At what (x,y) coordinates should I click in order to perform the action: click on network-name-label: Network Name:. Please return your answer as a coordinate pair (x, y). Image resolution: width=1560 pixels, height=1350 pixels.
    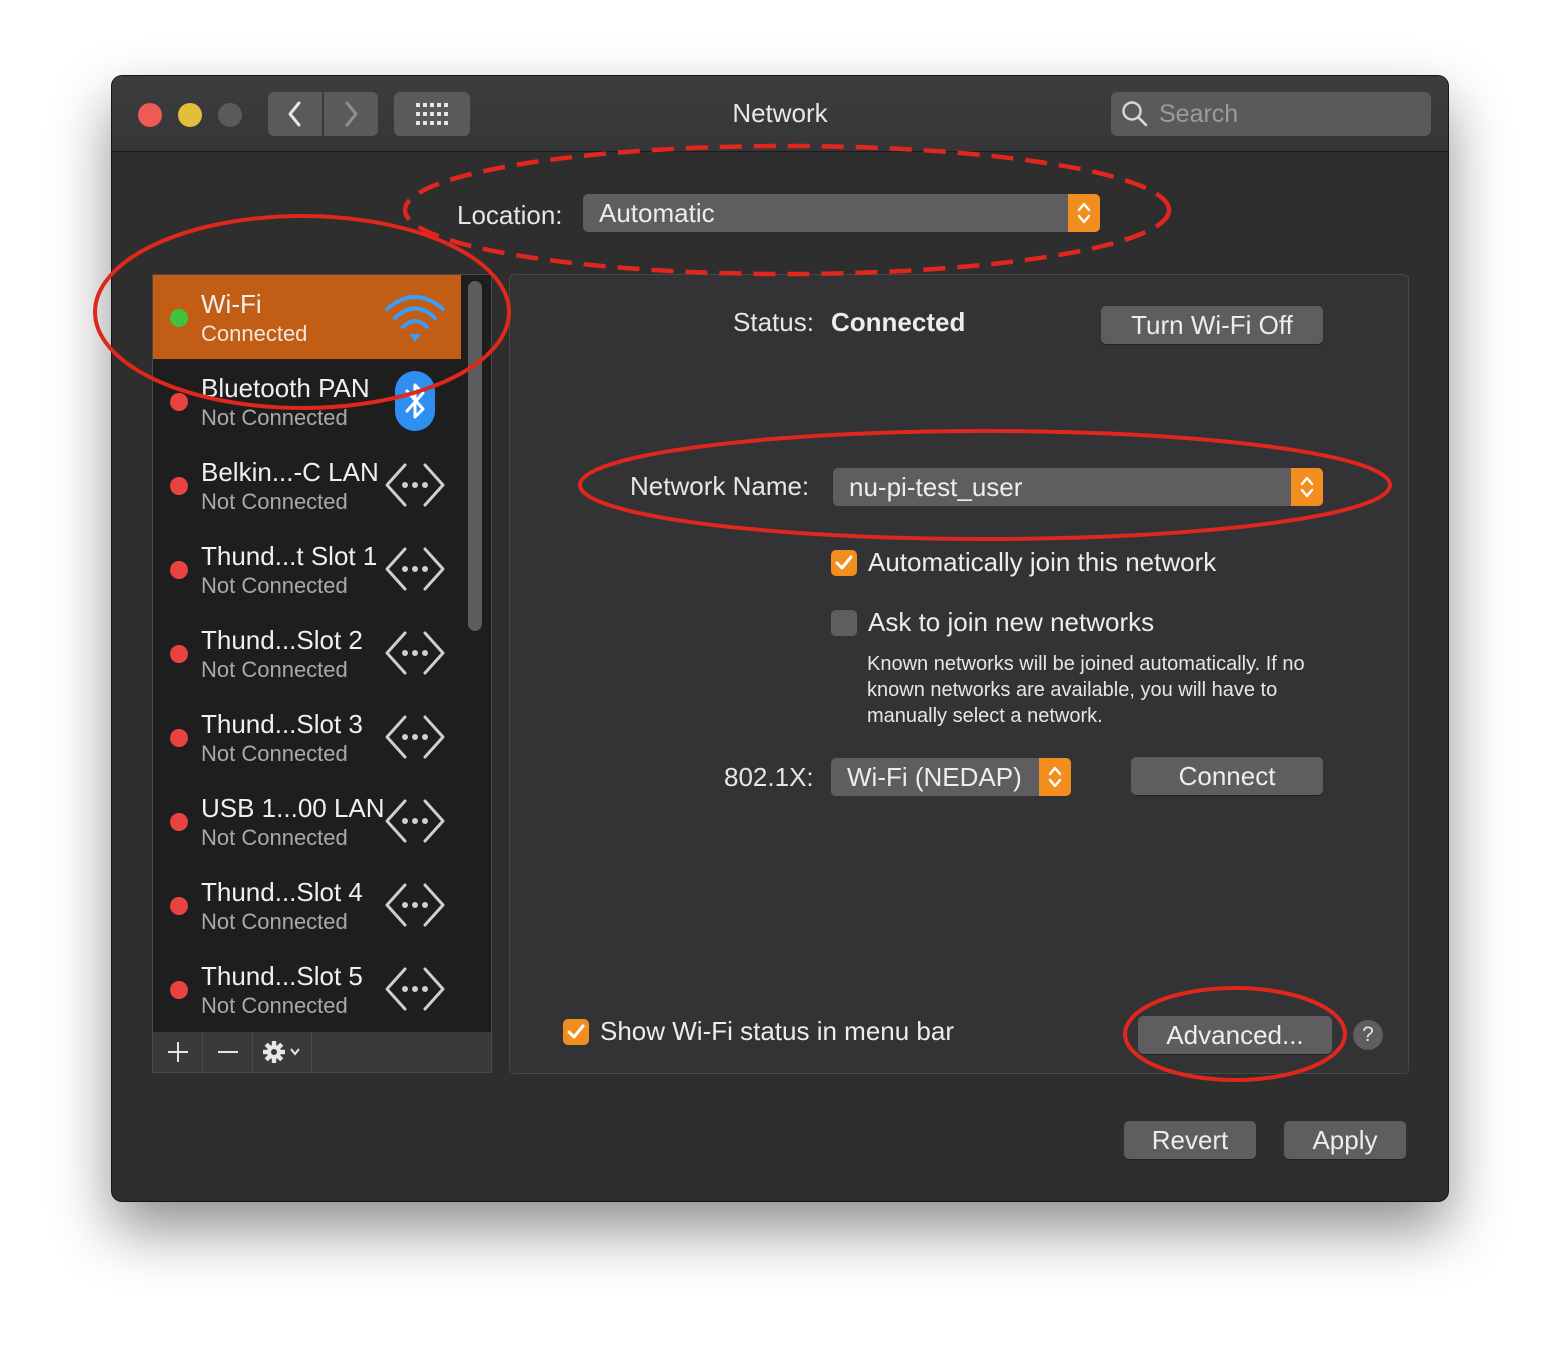
    Looking at the image, I should click on (720, 486).